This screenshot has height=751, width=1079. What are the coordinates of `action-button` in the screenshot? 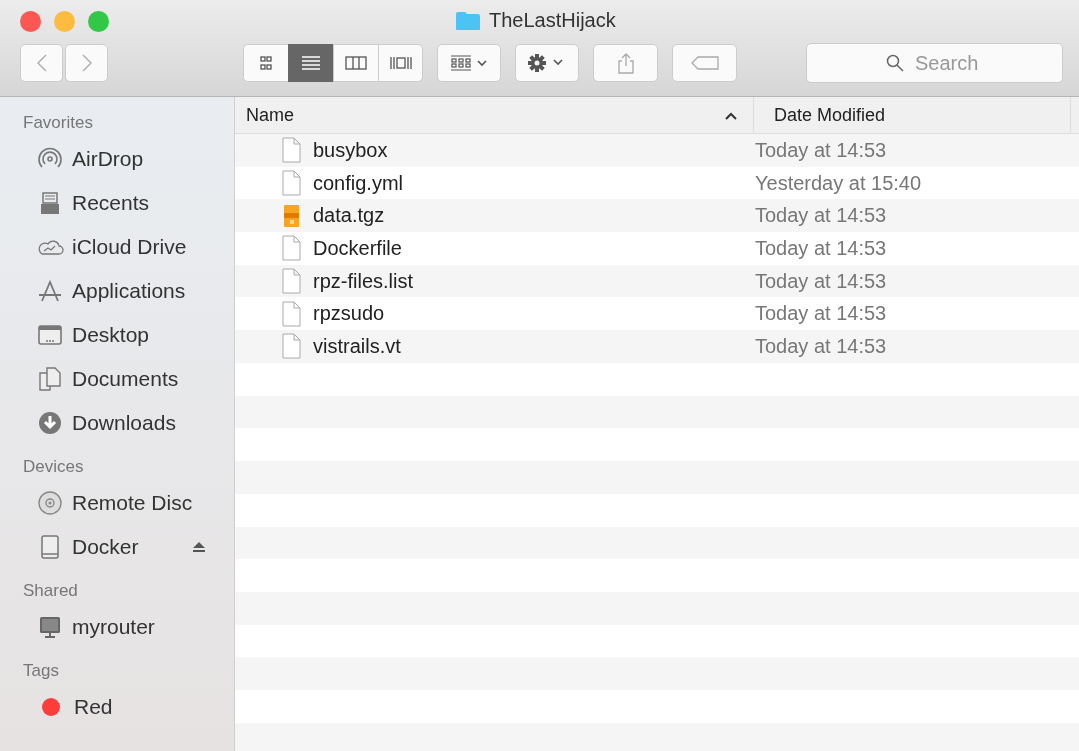 It's located at (547, 63).